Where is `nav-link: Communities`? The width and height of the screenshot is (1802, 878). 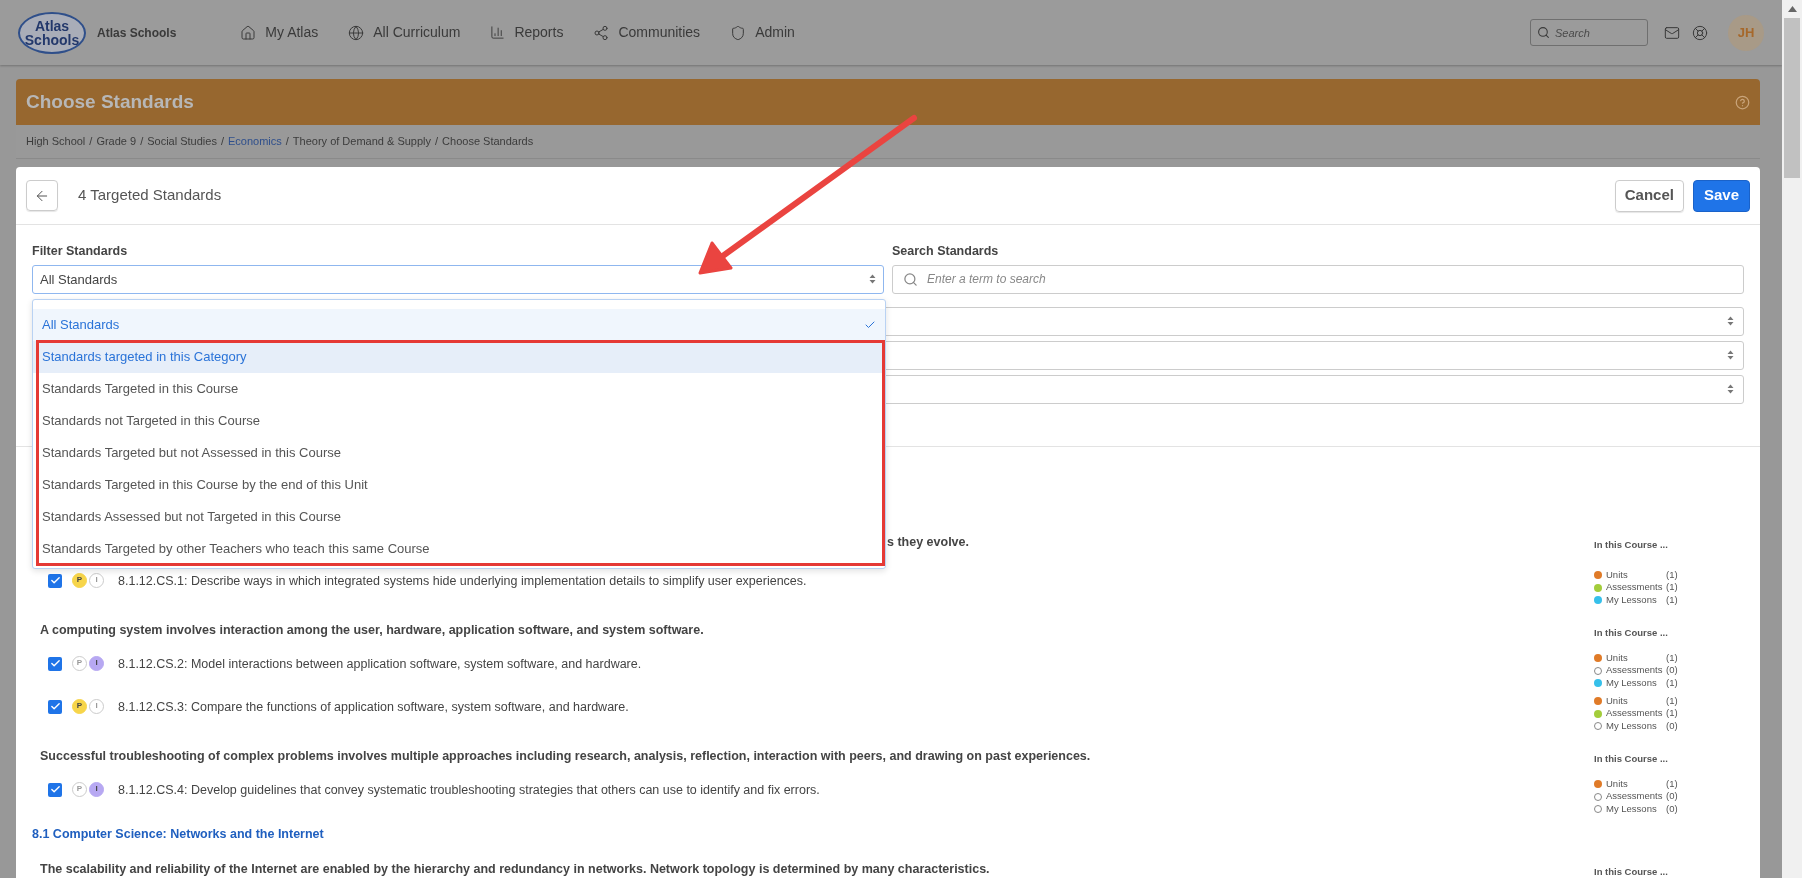 nav-link: Communities is located at coordinates (647, 32).